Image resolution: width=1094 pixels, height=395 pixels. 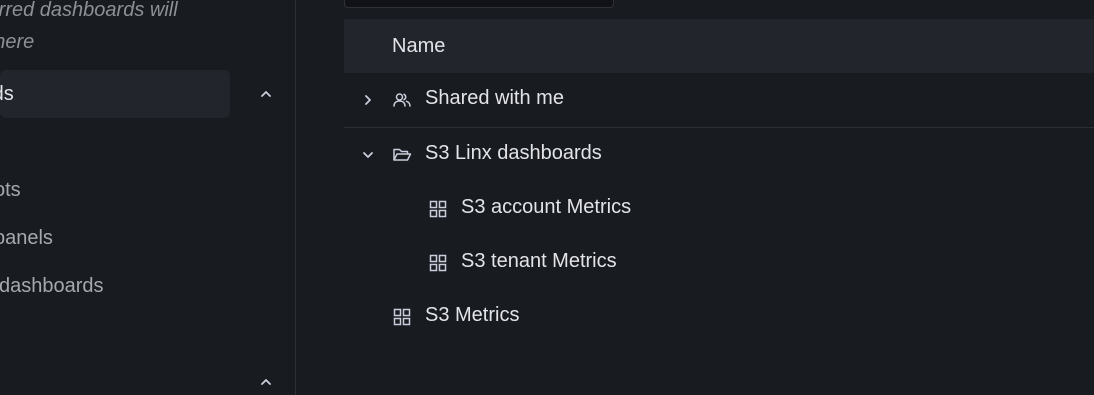 I want to click on row-label: Shared with me, so click(x=494, y=98).